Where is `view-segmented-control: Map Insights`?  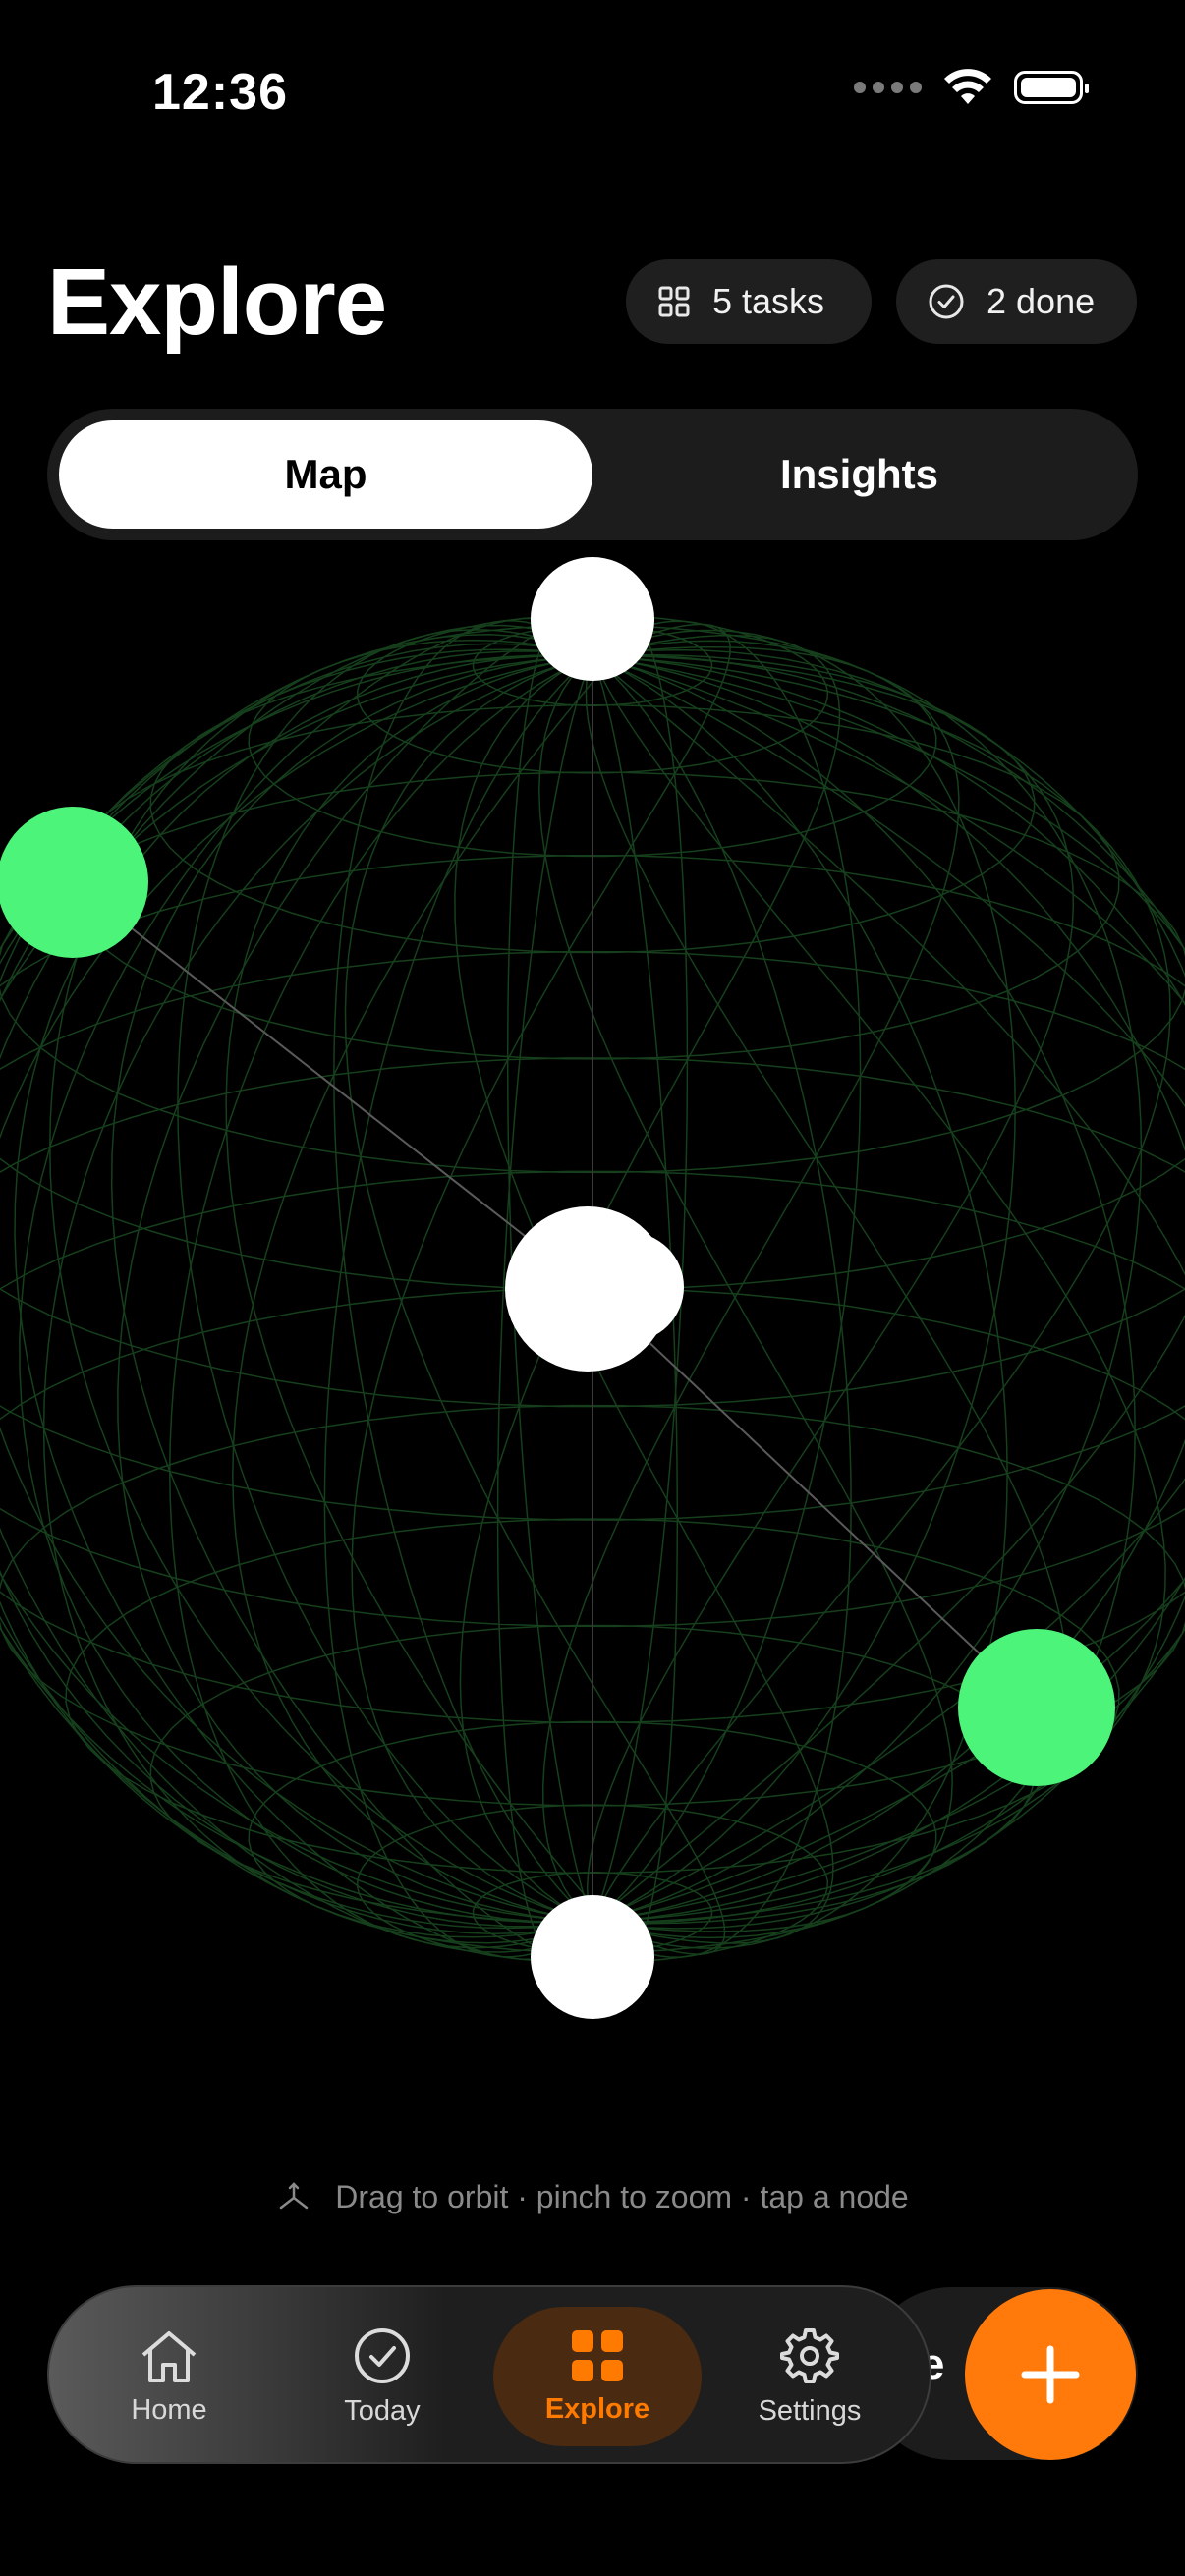 view-segmented-control: Map Insights is located at coordinates (592, 474).